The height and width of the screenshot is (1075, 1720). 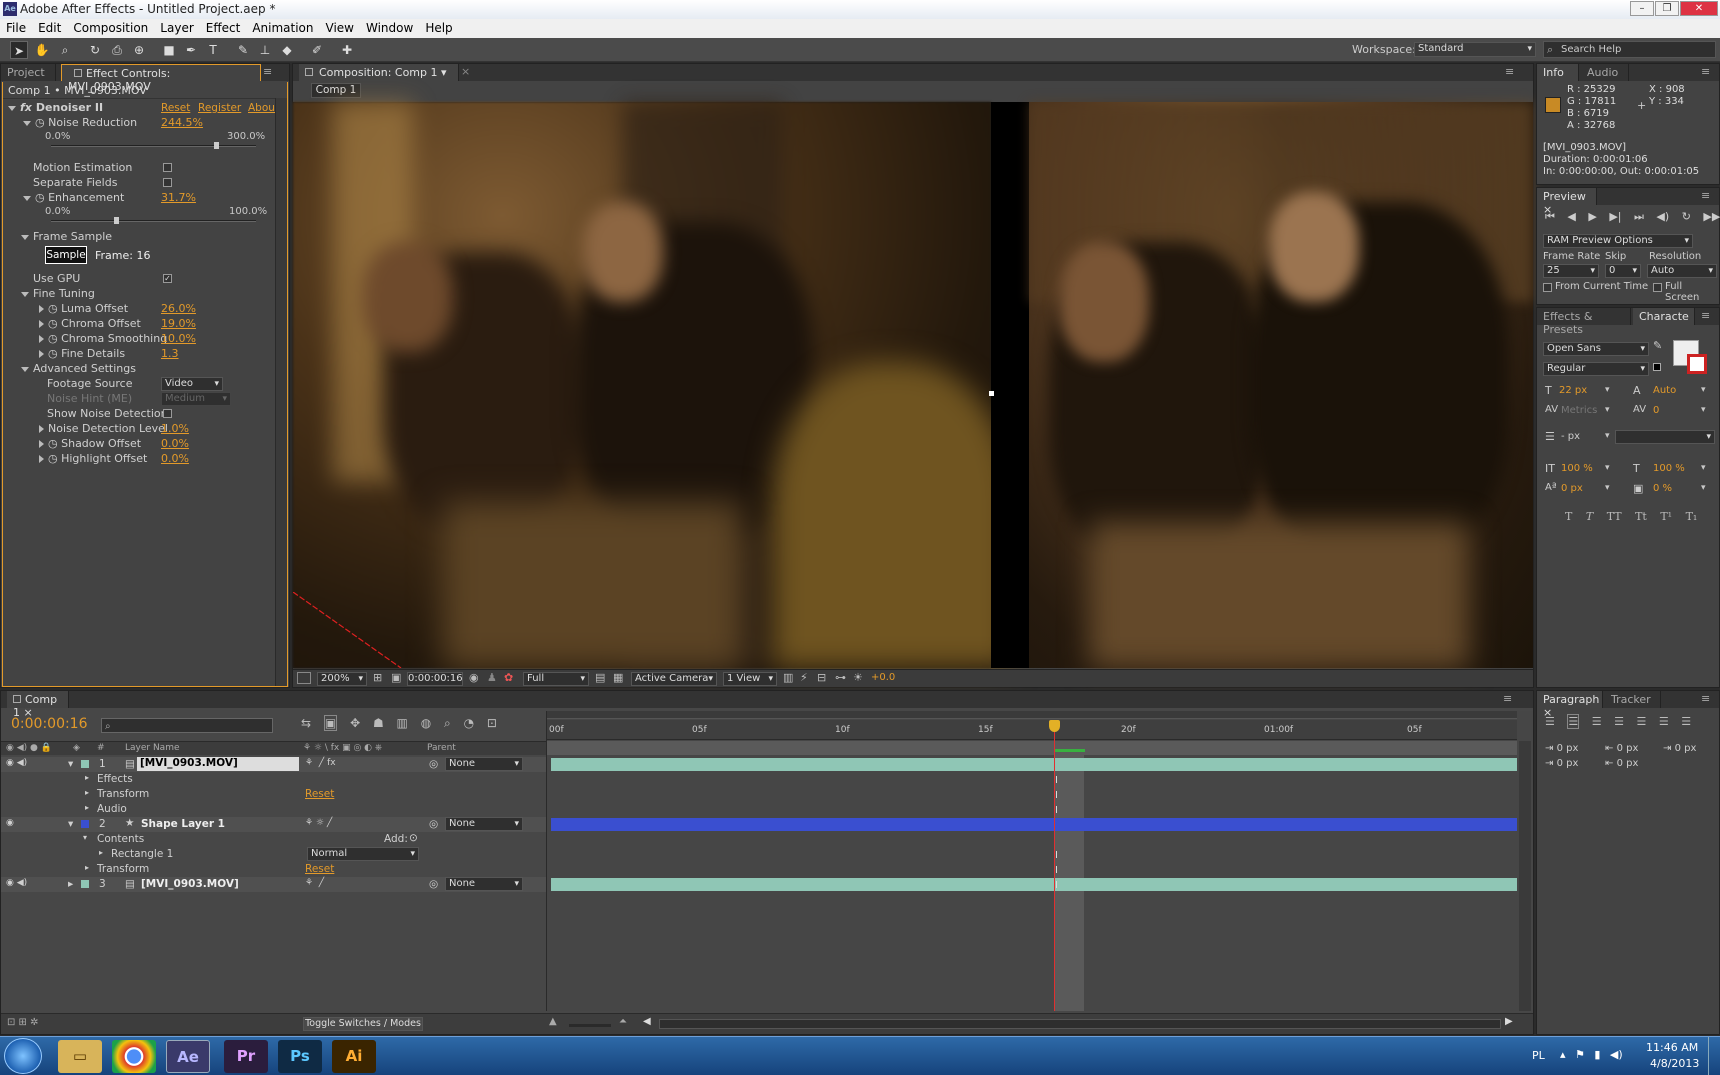 I want to click on font-size-dropdown-icon: ▾, so click(x=1607, y=390).